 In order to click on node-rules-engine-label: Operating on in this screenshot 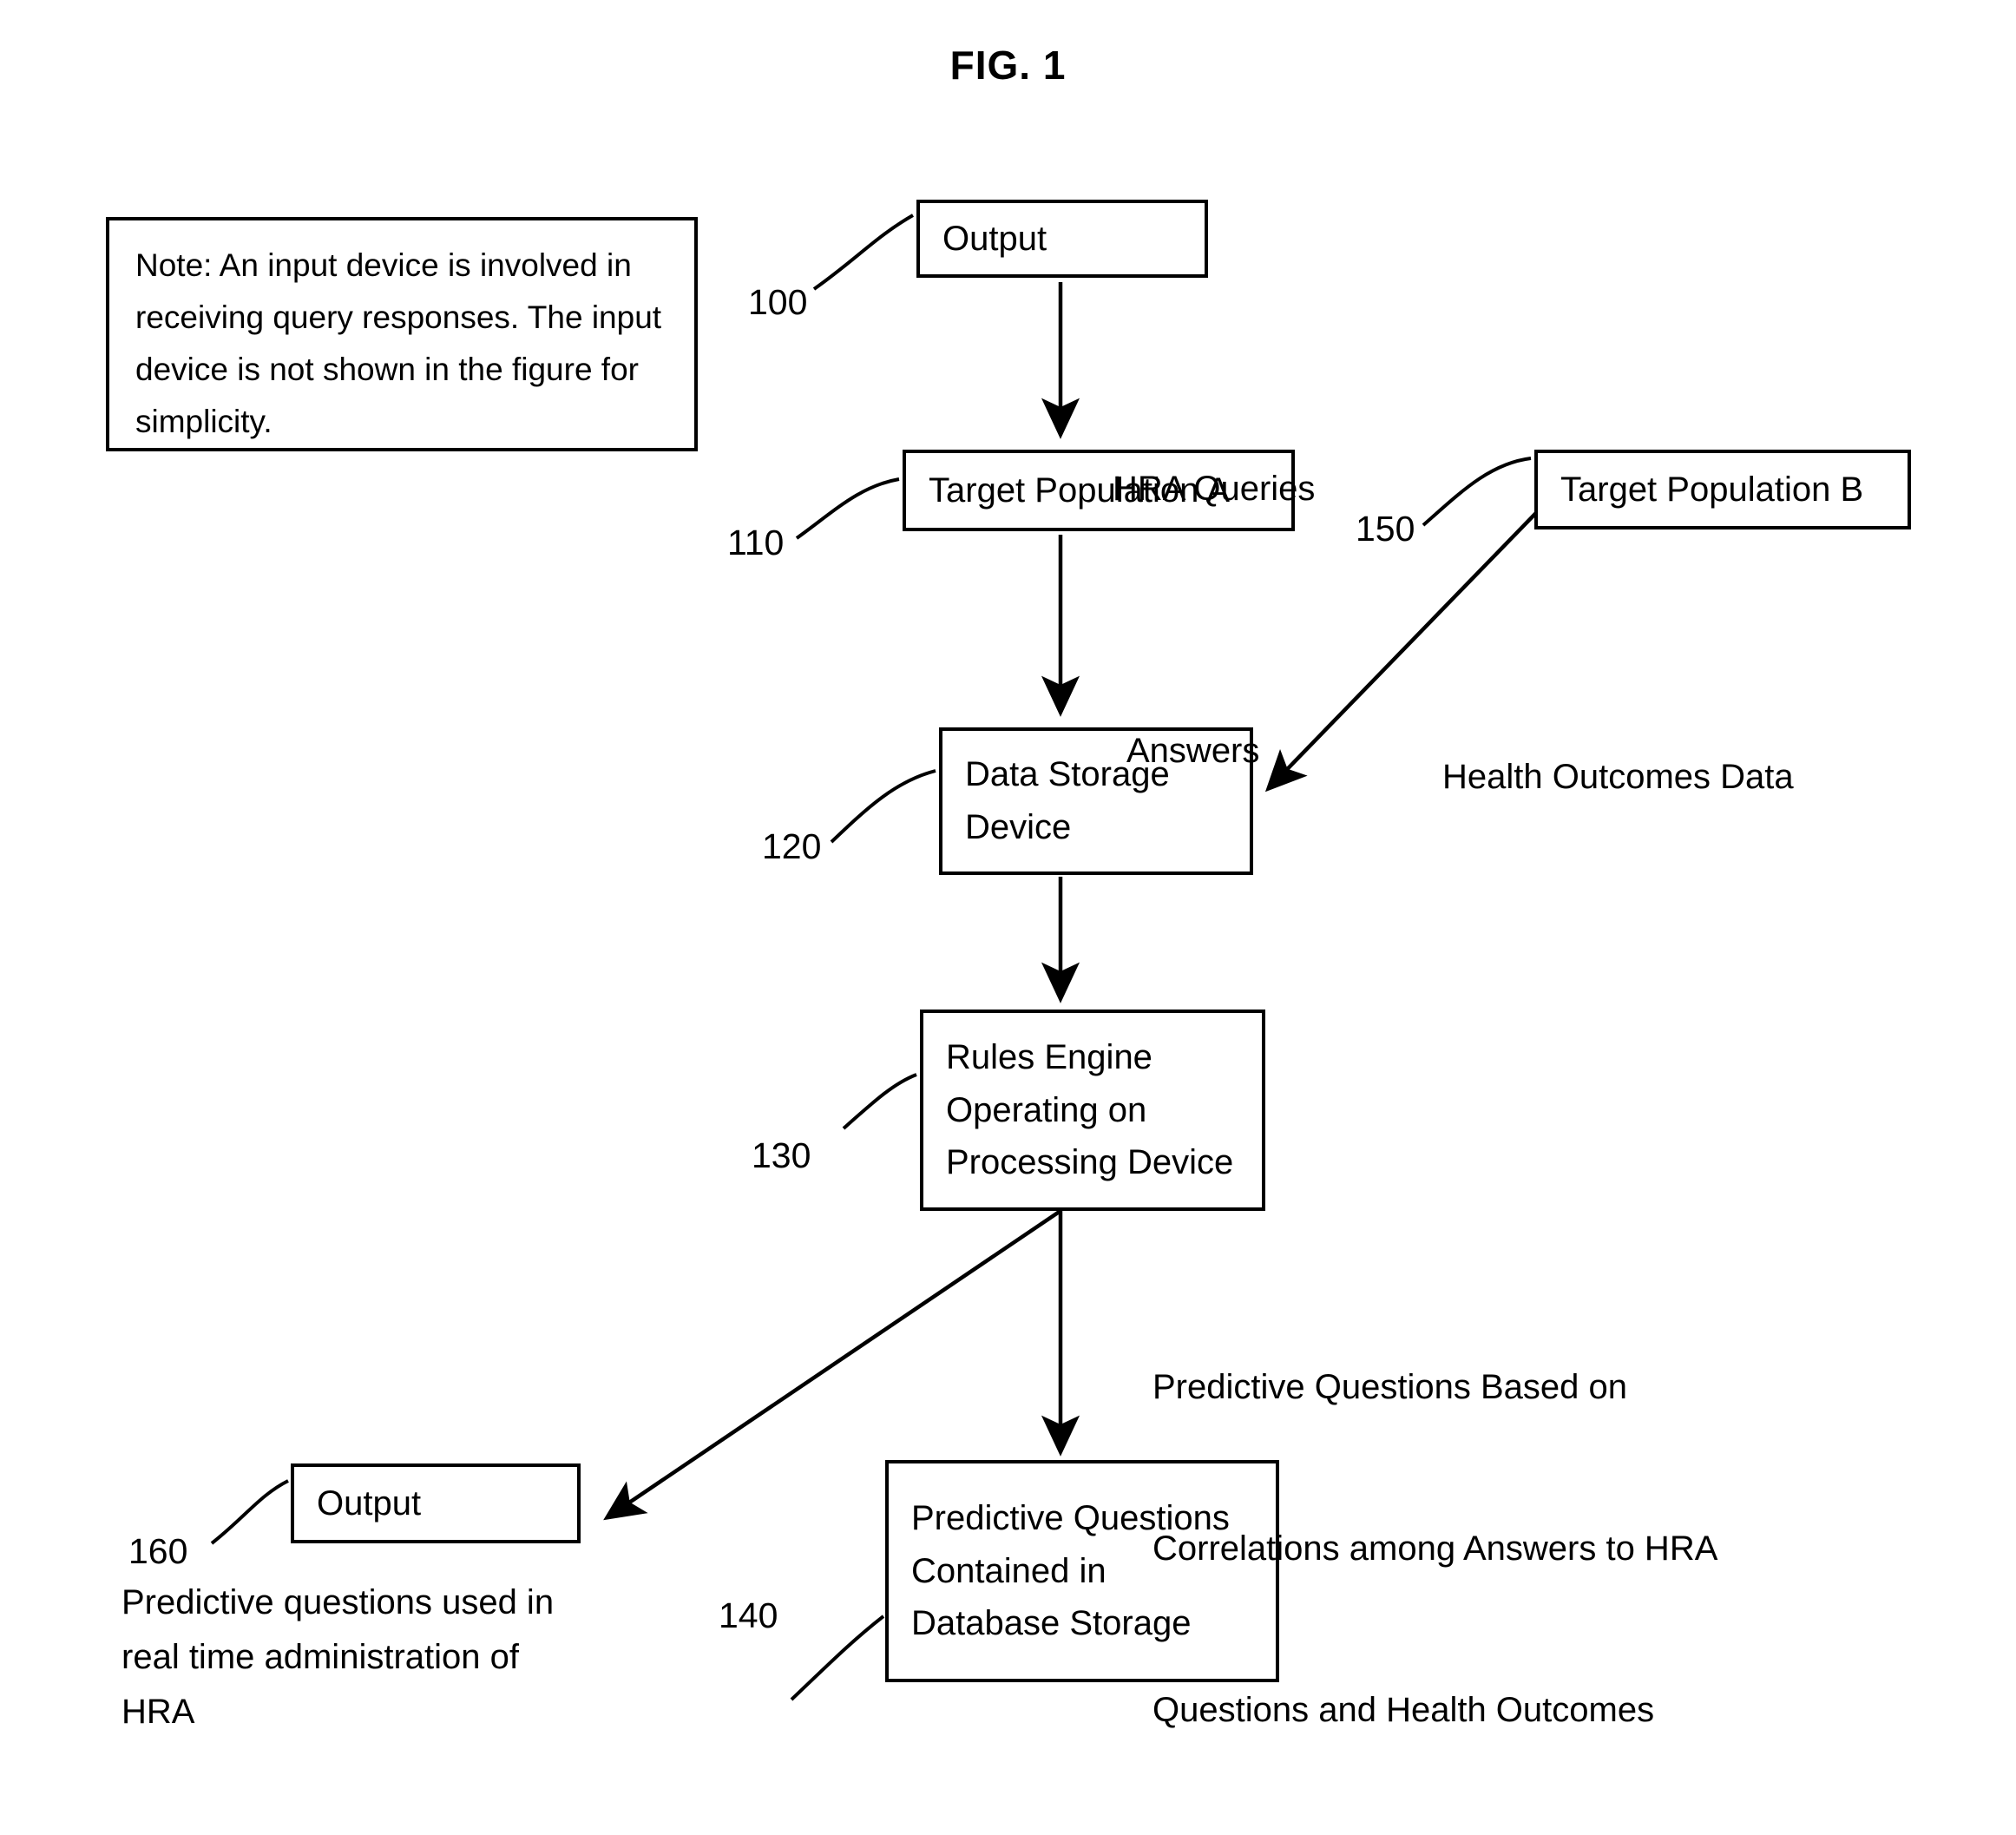, I will do `click(1046, 1109)`.